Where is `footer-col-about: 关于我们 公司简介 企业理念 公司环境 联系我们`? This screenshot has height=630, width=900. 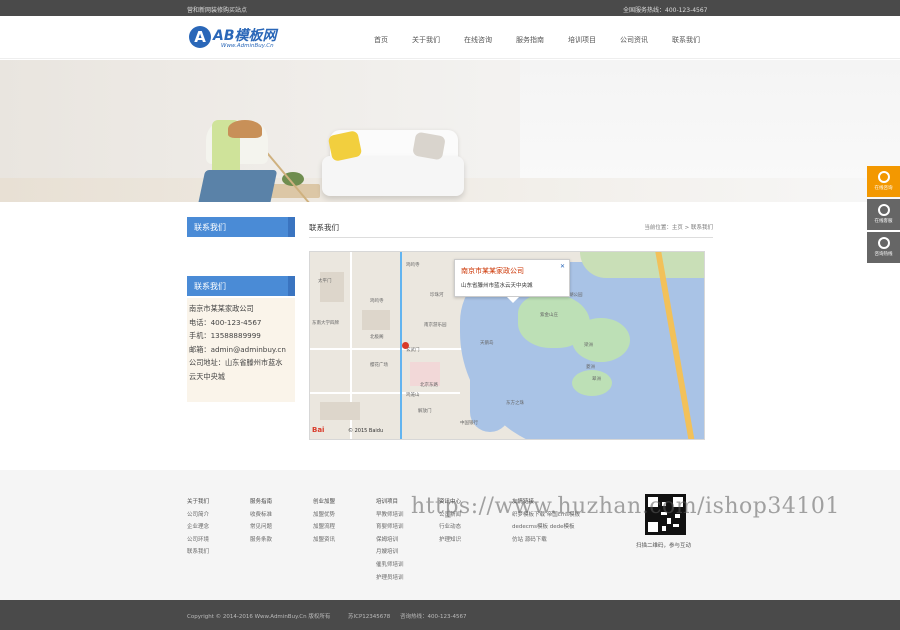 footer-col-about: 关于我们 公司简介 企业理念 公司环境 联系我们 is located at coordinates (198, 527).